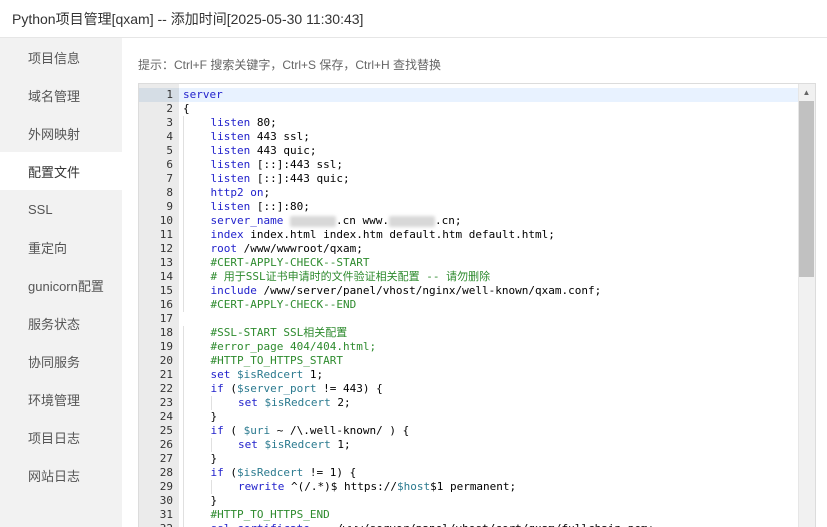 This screenshot has height=527, width=827. What do you see at coordinates (169, 178) in the screenshot?
I see `line-number: 7` at bounding box center [169, 178].